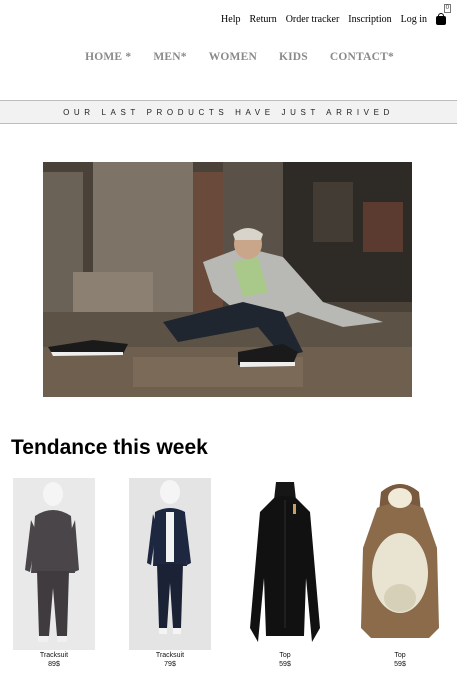  I want to click on section-title: Tendance this week, so click(109, 447).